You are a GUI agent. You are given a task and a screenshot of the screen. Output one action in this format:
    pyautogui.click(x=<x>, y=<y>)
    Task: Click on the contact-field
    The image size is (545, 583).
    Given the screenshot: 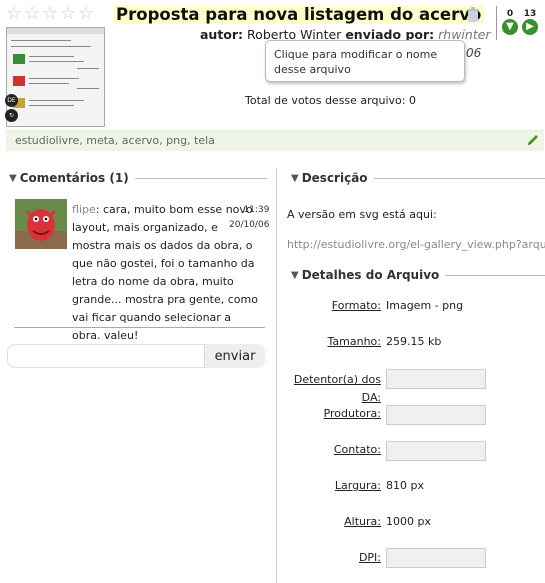 What is the action you would take?
    pyautogui.click(x=436, y=451)
    